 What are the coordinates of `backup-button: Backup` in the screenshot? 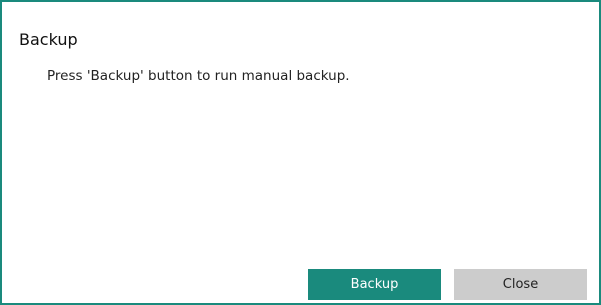 It's located at (374, 284).